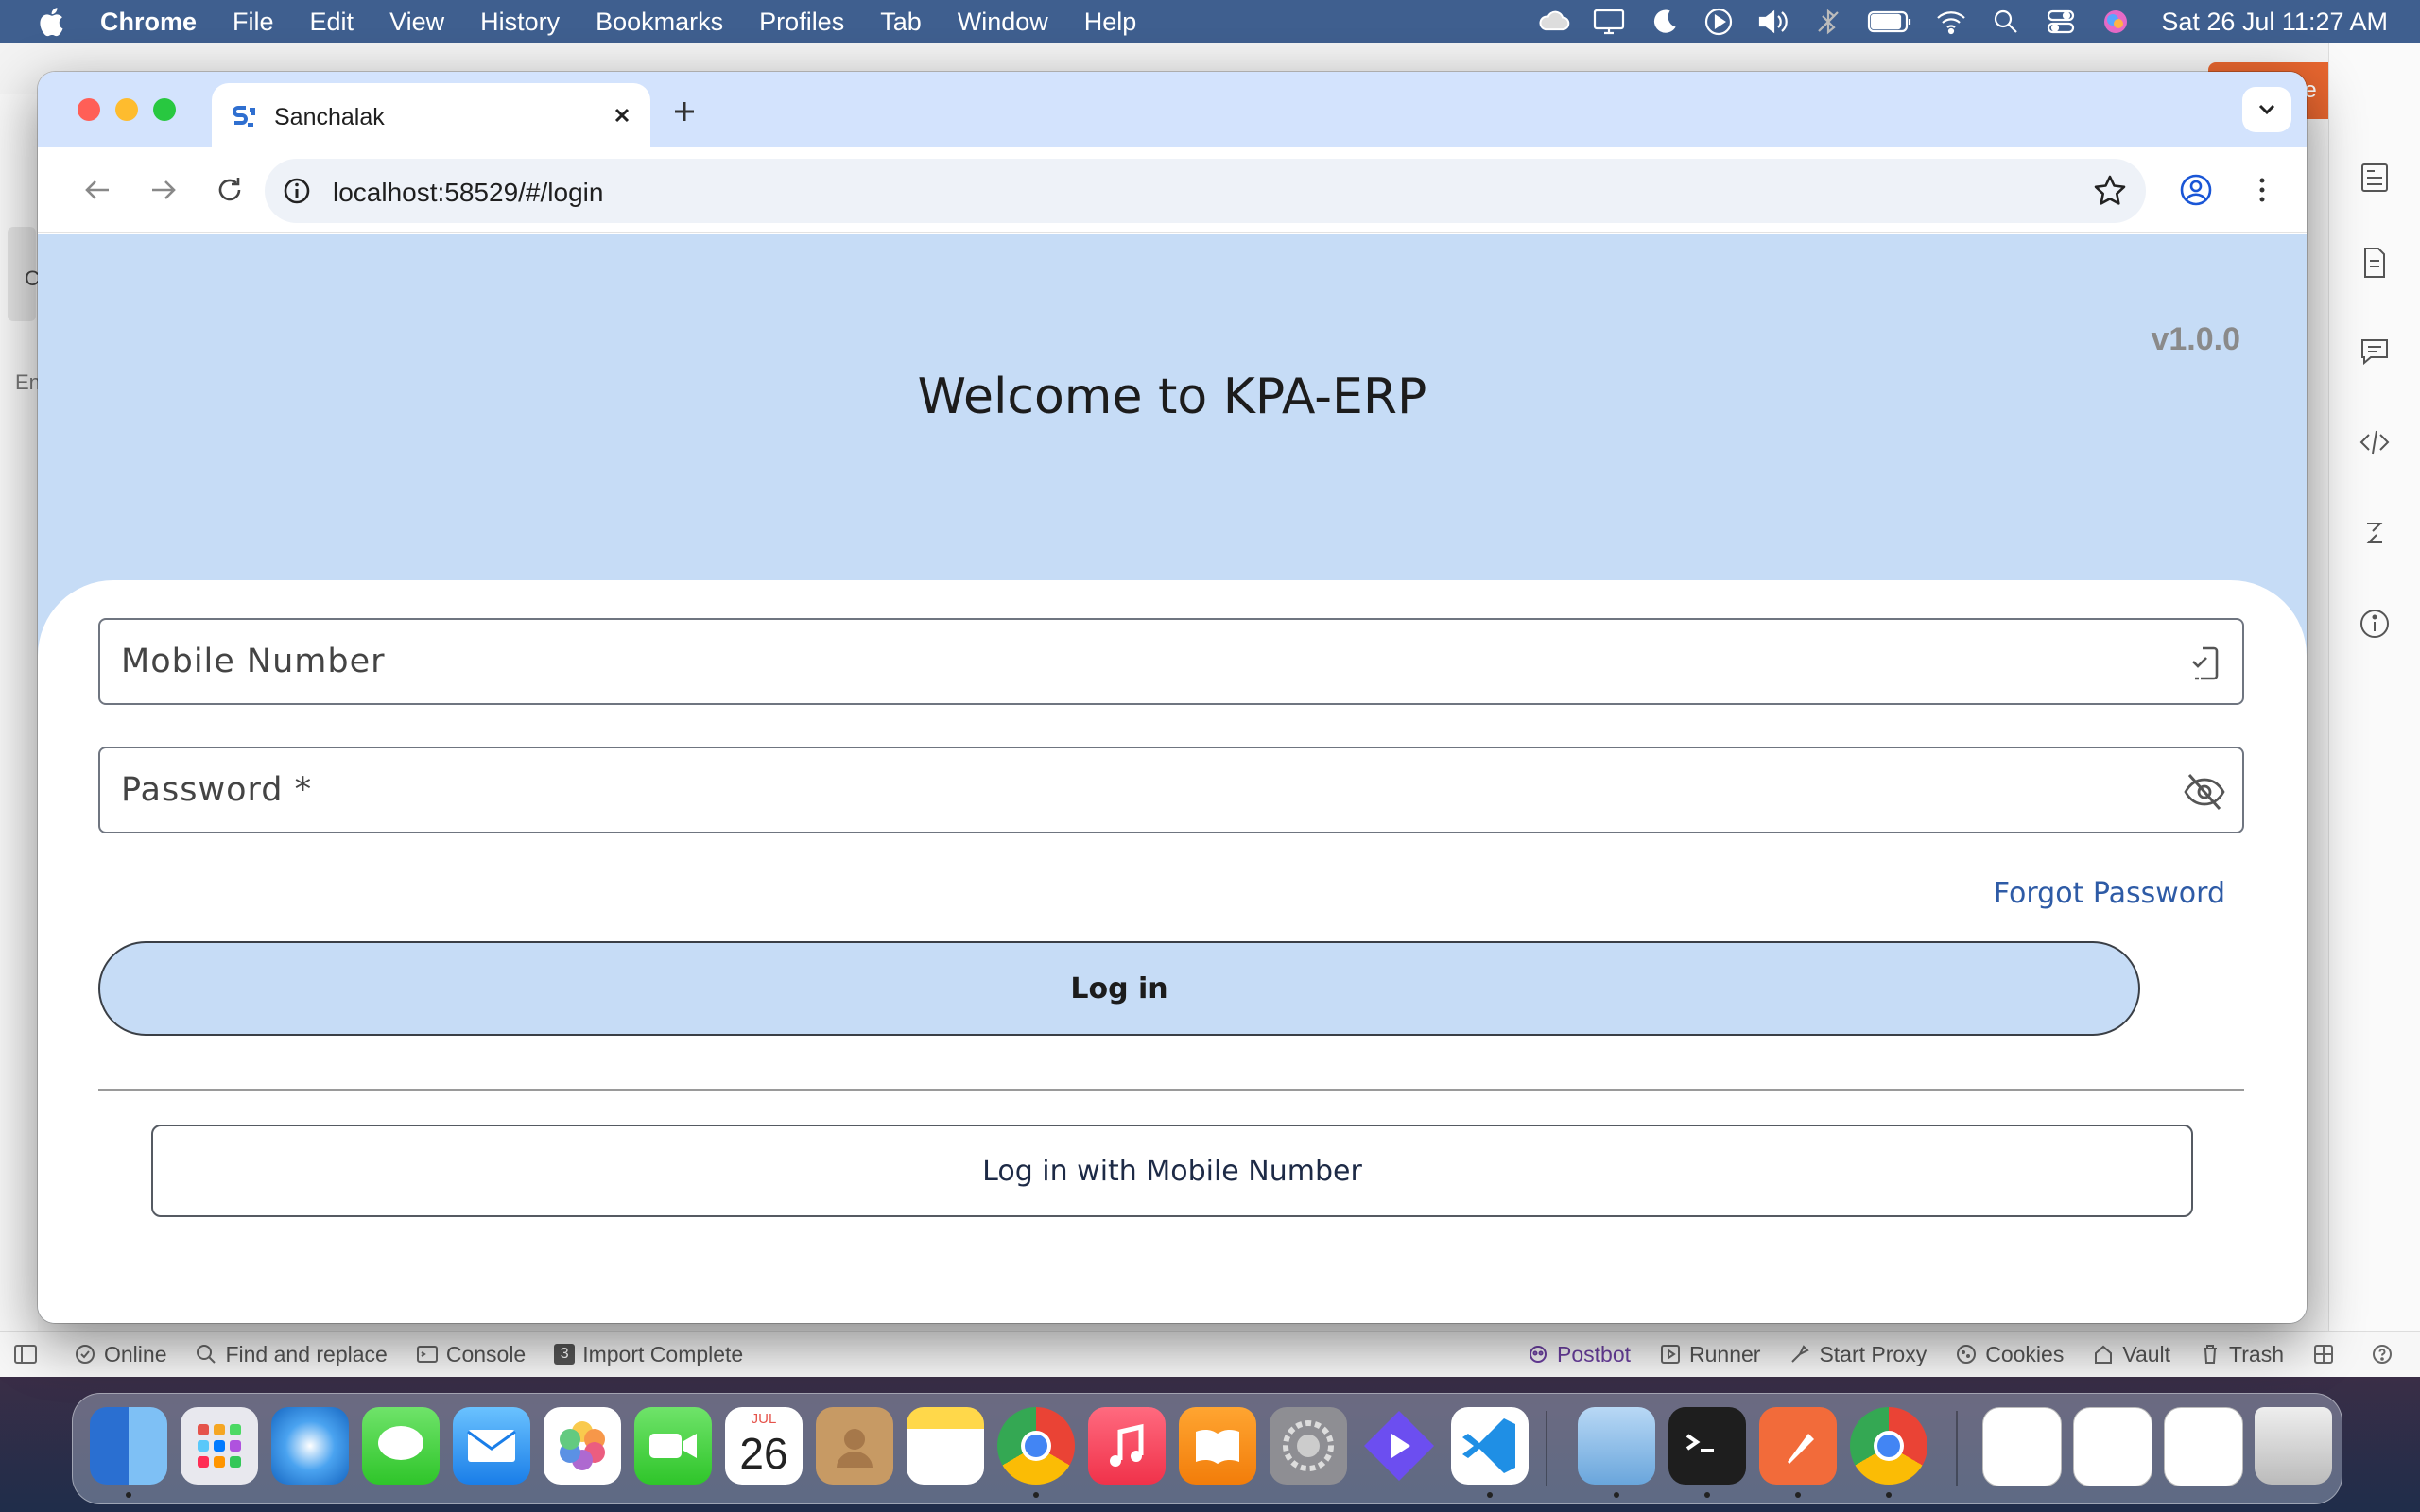 The width and height of the screenshot is (2420, 1512). What do you see at coordinates (1490, 1446) in the screenshot?
I see `vscode-icon` at bounding box center [1490, 1446].